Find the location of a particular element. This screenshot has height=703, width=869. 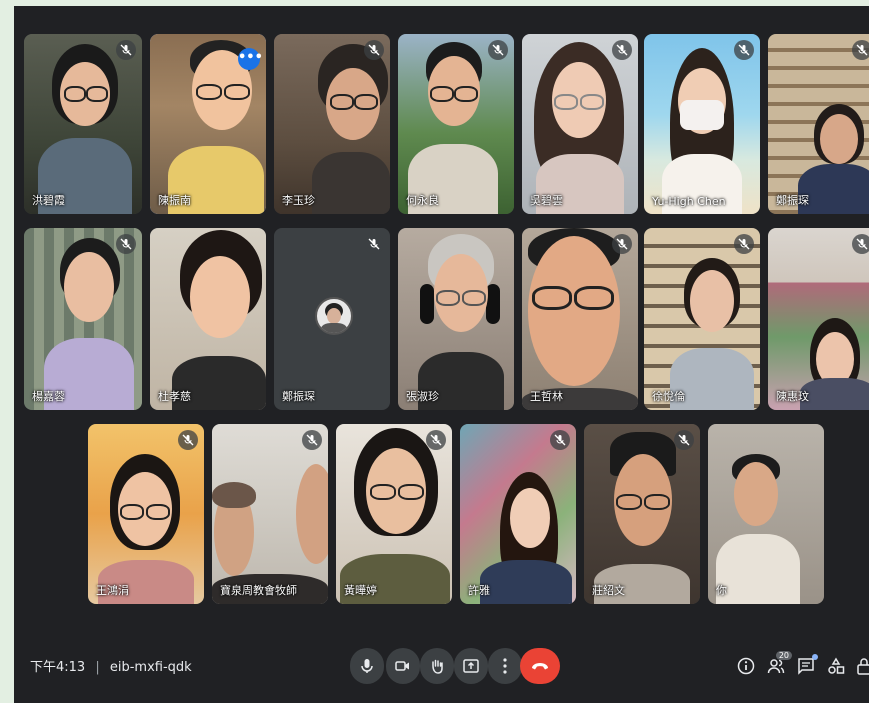

host-controls-button is located at coordinates (860, 666).